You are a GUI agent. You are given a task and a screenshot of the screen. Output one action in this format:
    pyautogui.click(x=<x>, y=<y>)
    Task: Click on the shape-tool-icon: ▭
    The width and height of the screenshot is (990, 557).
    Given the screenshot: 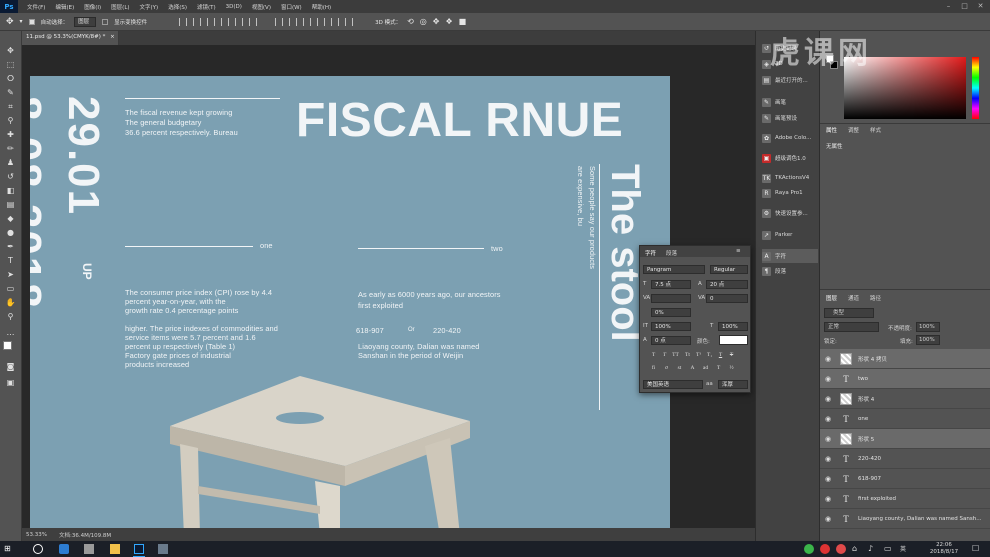 What is the action you would take?
    pyautogui.click(x=10, y=288)
    